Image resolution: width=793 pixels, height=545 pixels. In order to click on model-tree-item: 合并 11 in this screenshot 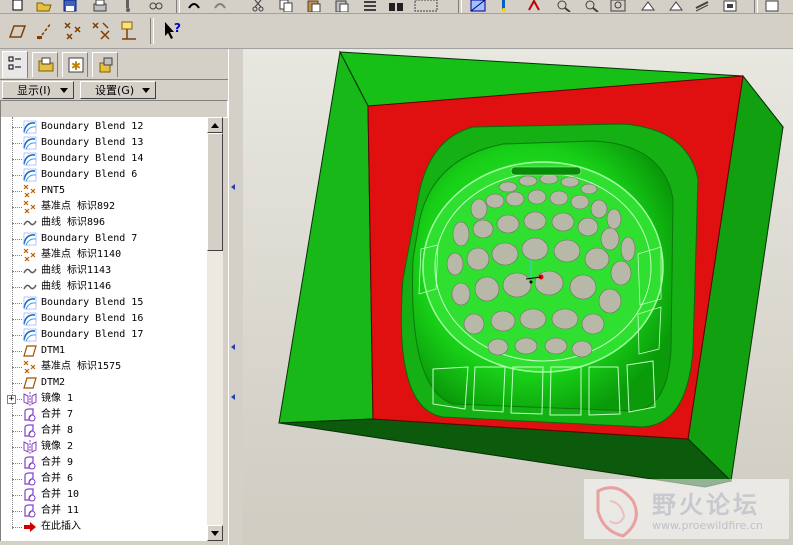, I will do `click(104, 511)`.